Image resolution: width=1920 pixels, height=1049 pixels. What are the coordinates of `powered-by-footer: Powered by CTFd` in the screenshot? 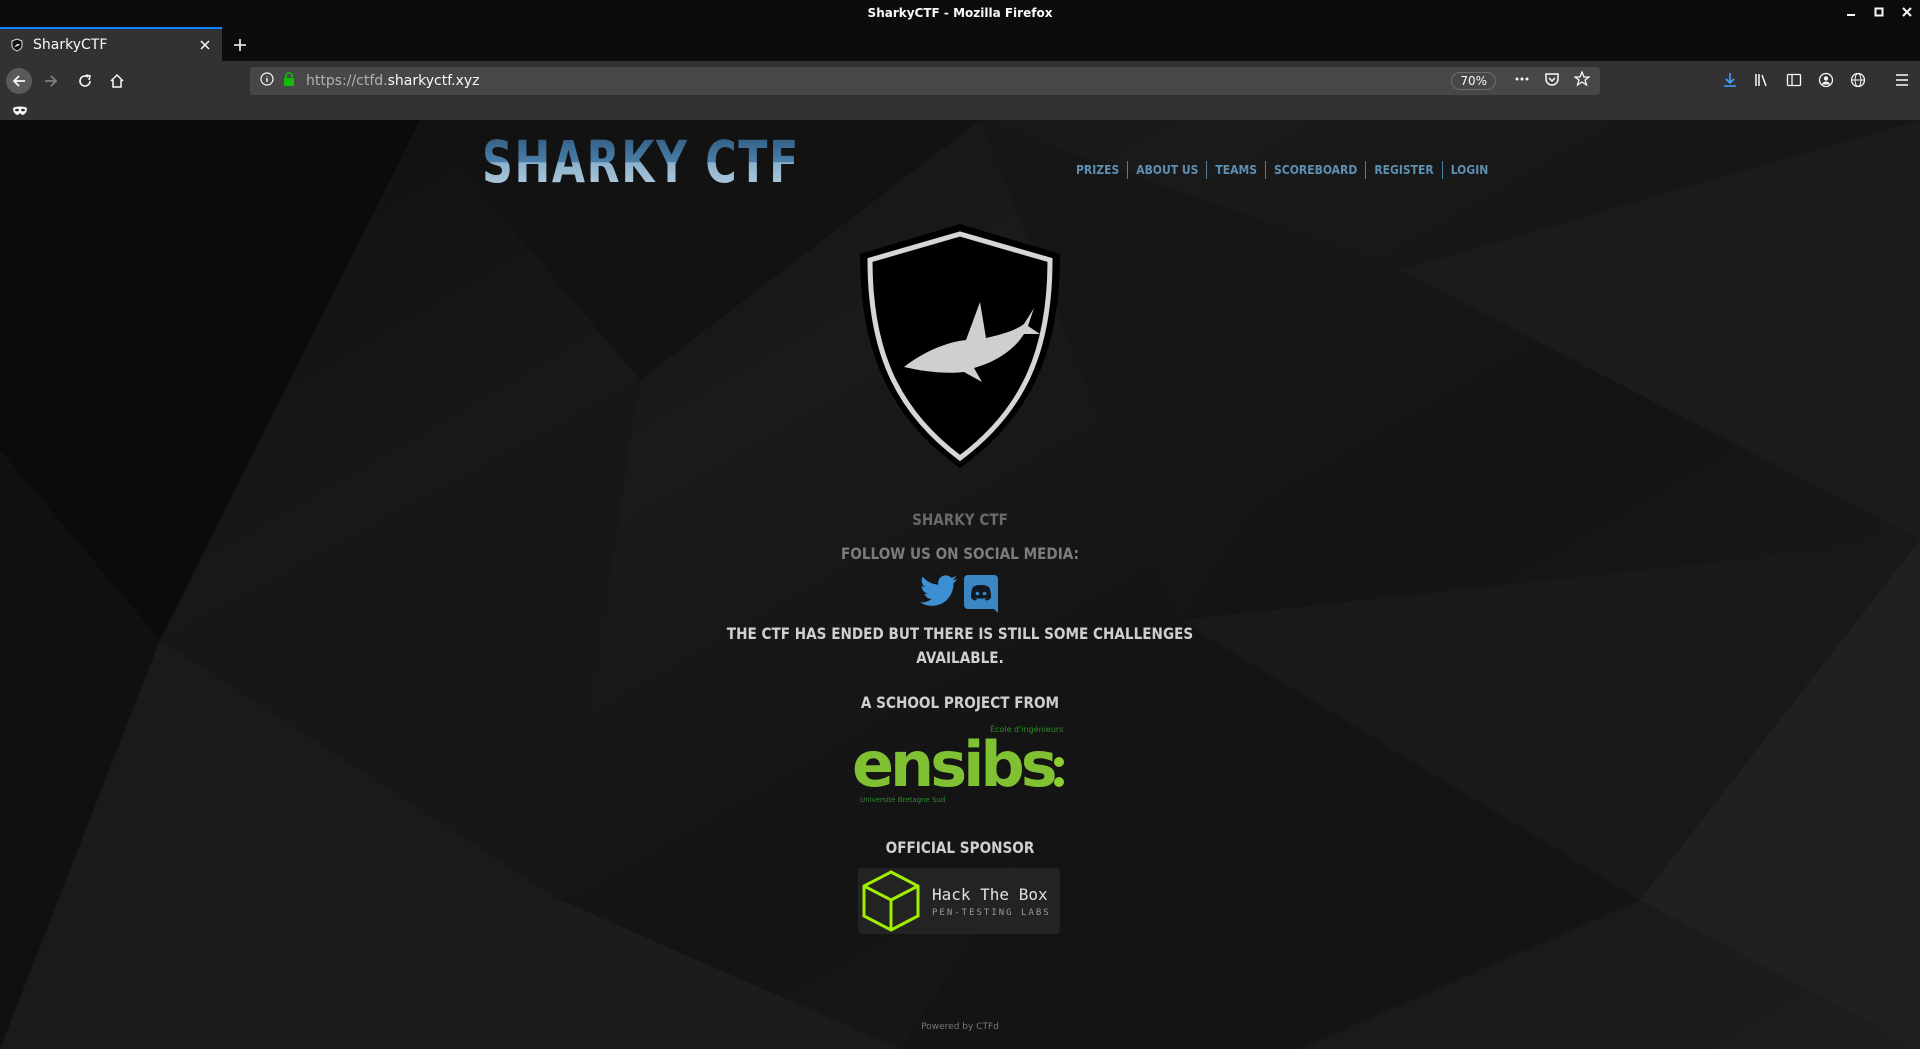 It's located at (960, 1027).